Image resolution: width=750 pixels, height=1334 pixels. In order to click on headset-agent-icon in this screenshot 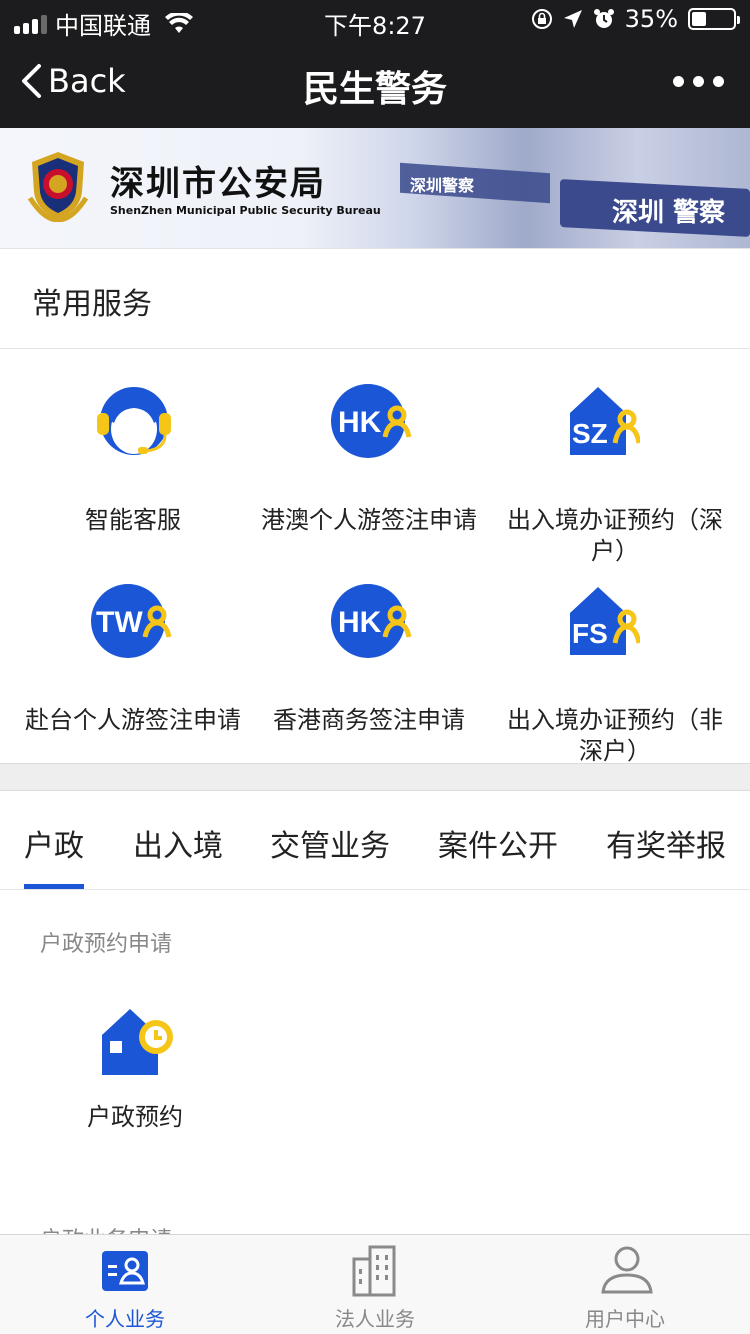, I will do `click(134, 421)`.